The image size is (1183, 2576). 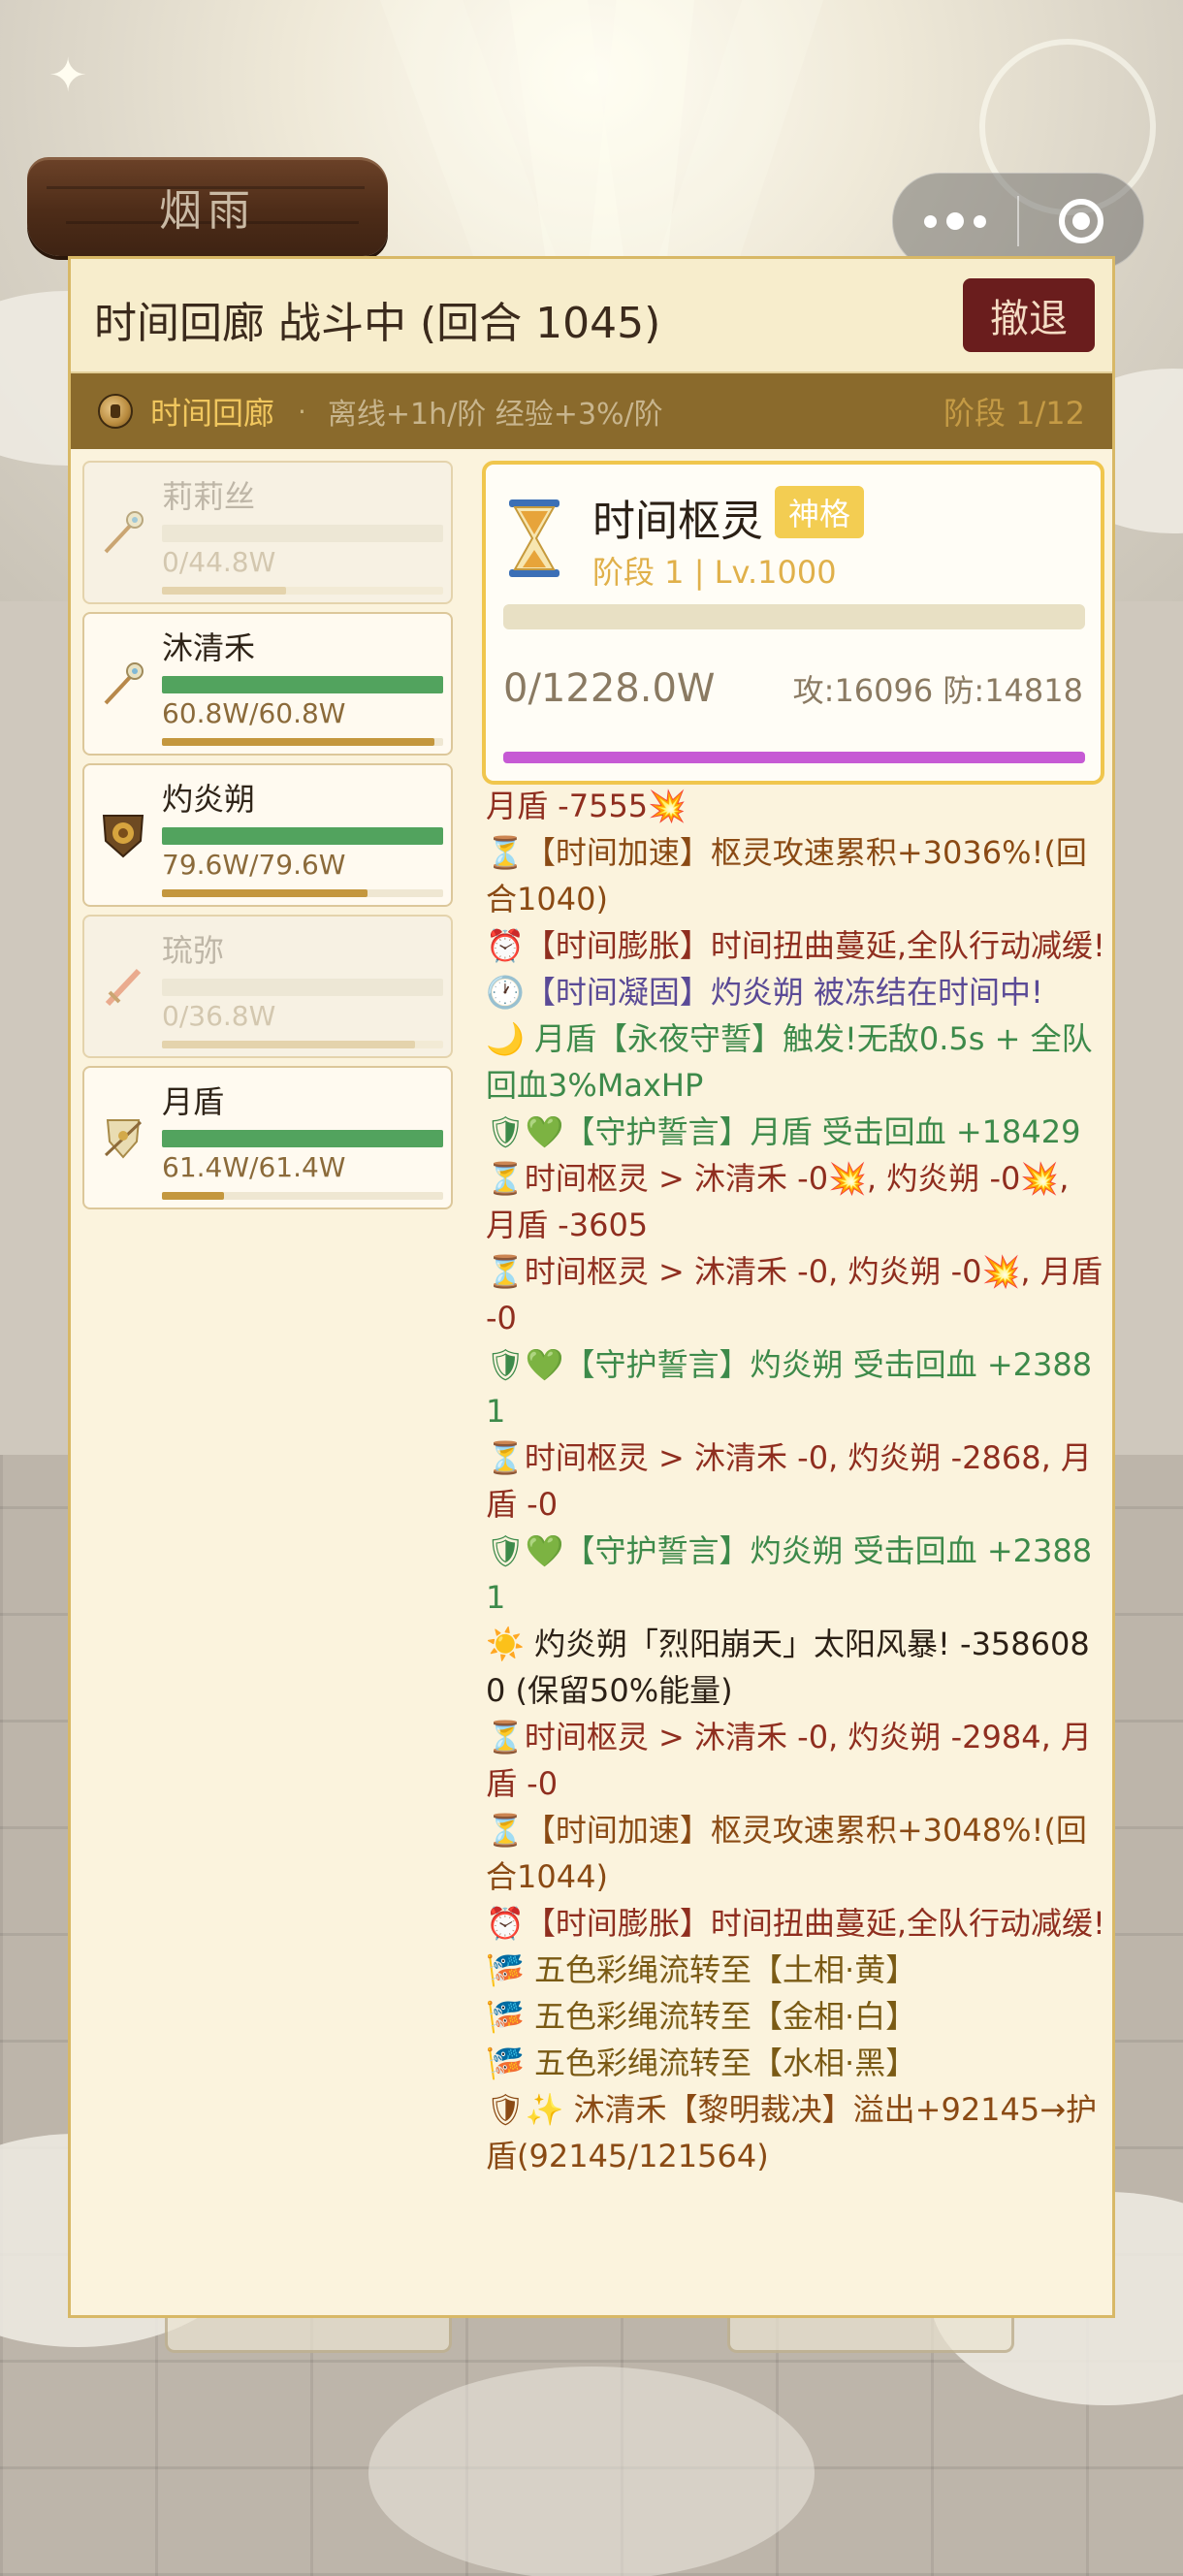 What do you see at coordinates (701, 2063) in the screenshot?
I see `log-entry: 🎏 五色彩绳流转至【水相·黑】` at bounding box center [701, 2063].